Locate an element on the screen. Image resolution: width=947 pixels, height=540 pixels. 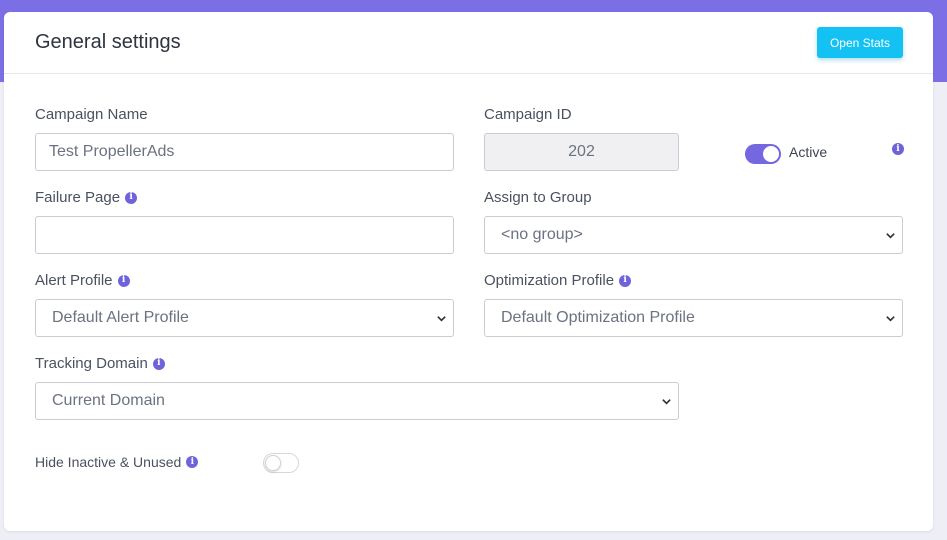
alert-profile-select: Default Alert Profile is located at coordinates (244, 318).